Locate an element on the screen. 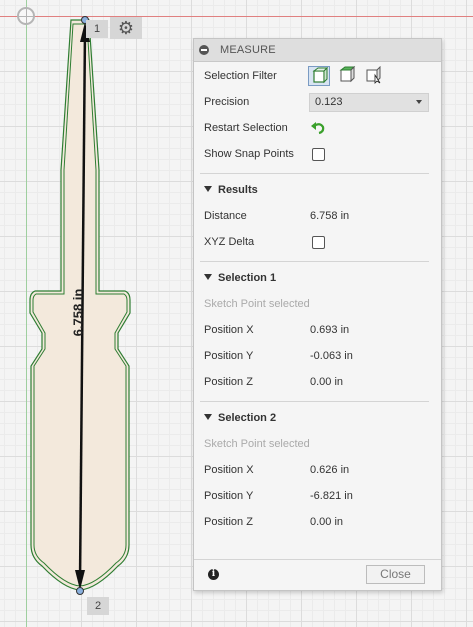  distance-row: Distance 6.758 in is located at coordinates (319, 216).